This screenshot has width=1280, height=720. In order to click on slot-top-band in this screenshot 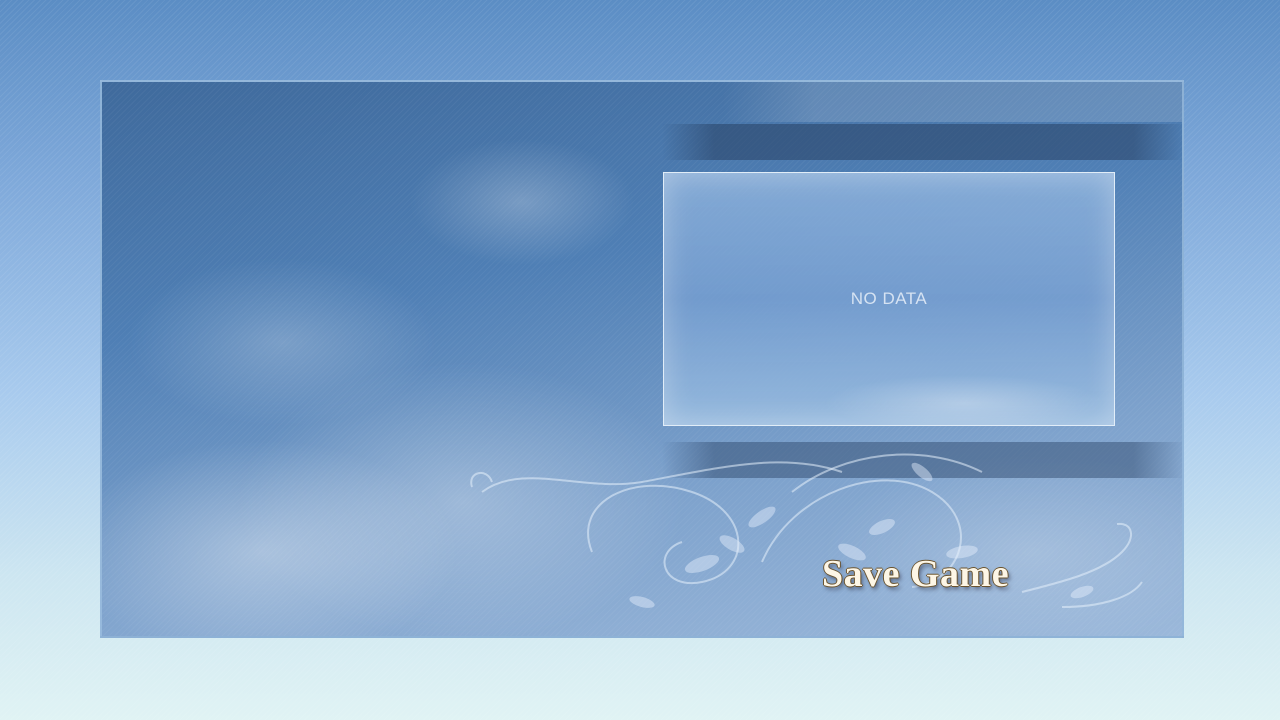, I will do `click(922, 142)`.